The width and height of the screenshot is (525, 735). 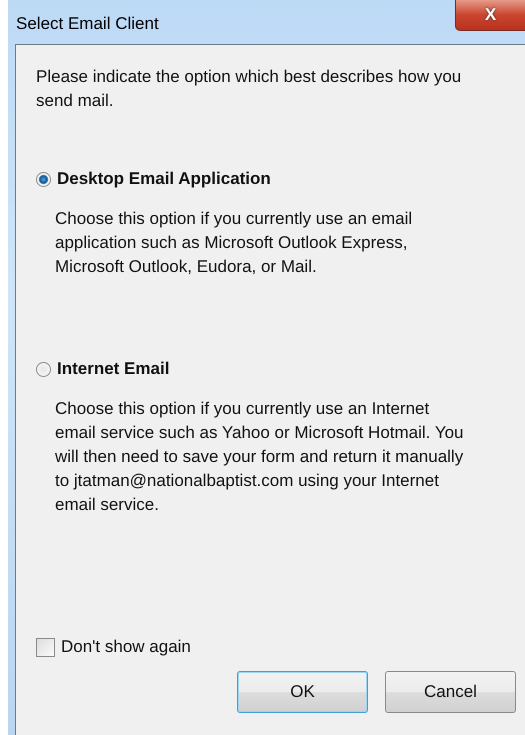 I want to click on instruction-text: Please indicate the option which best describes how you send mail., so click(x=249, y=89).